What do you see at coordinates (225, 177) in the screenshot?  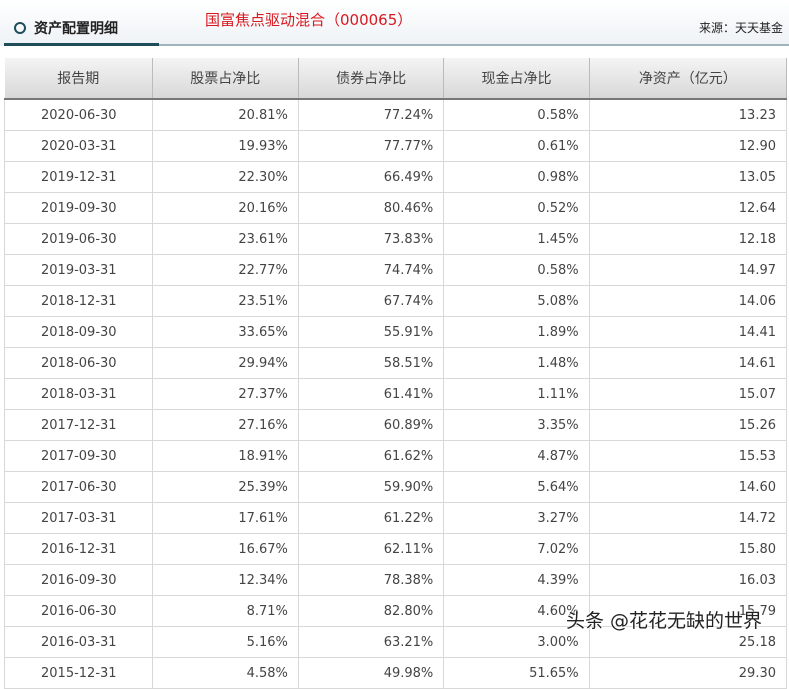 I see `table-cell: 22.30%` at bounding box center [225, 177].